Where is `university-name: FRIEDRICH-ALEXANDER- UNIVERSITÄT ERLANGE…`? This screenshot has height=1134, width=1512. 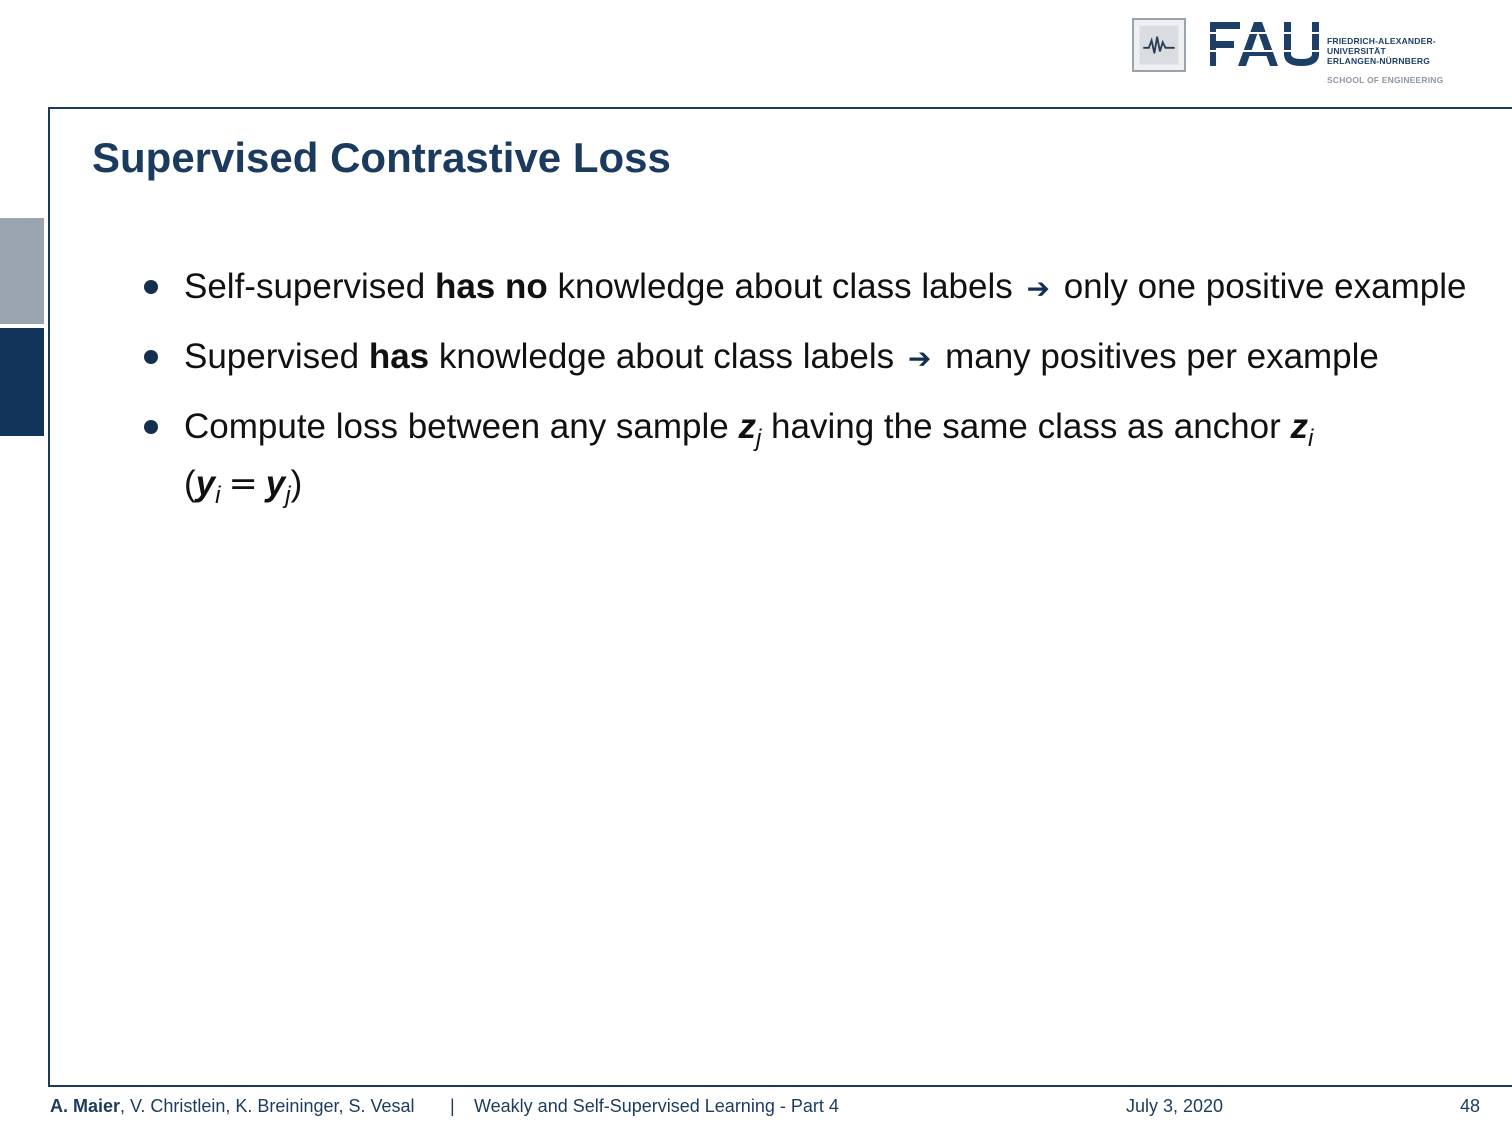 university-name: FRIEDRICH-ALEXANDER- UNIVERSITÄT ERLANGE… is located at coordinates (1381, 51).